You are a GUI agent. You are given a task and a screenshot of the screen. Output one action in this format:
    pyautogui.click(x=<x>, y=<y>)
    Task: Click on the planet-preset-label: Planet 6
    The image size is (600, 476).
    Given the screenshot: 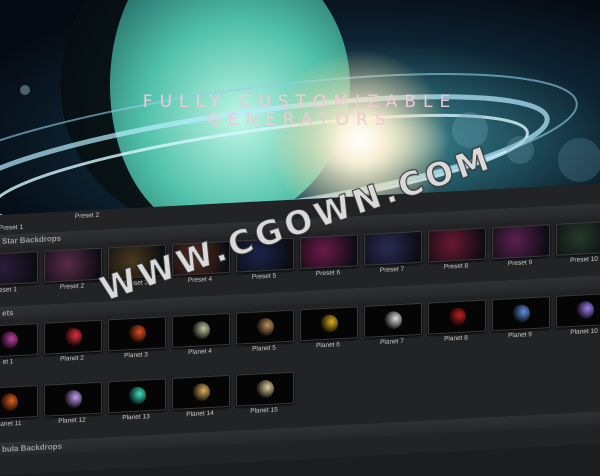 What is the action you would take?
    pyautogui.click(x=328, y=345)
    